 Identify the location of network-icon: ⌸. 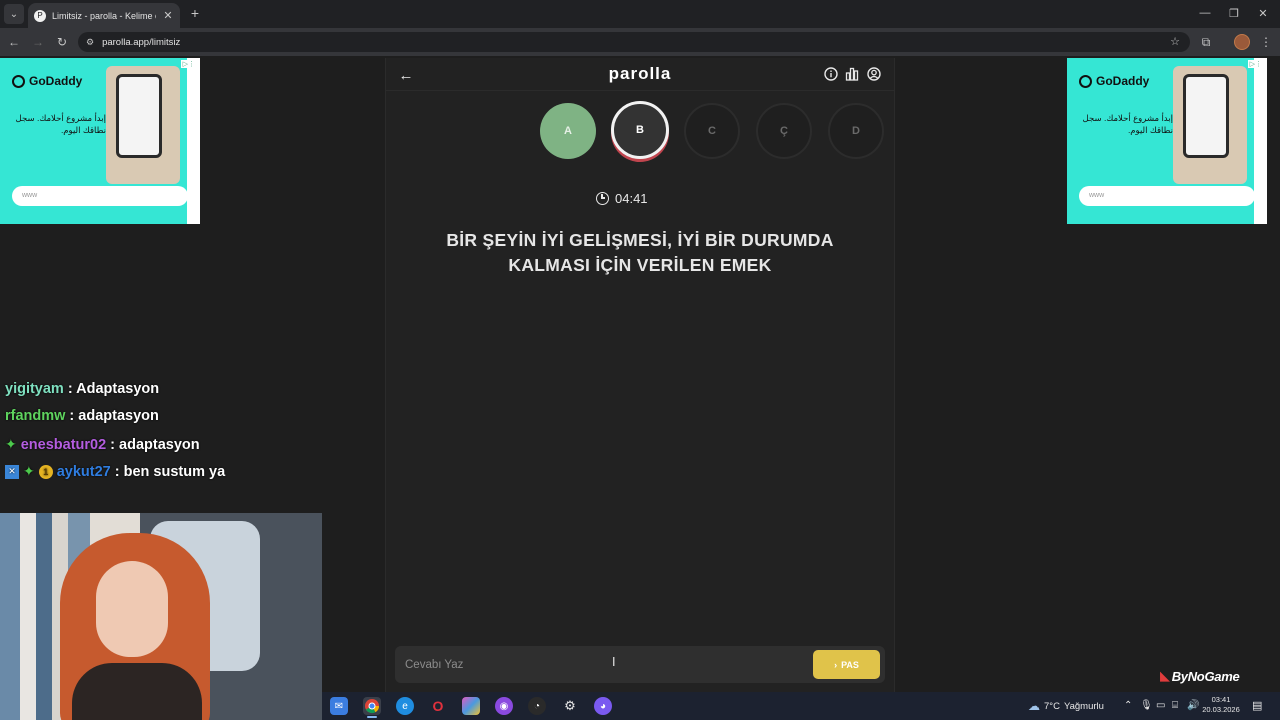
(1175, 705).